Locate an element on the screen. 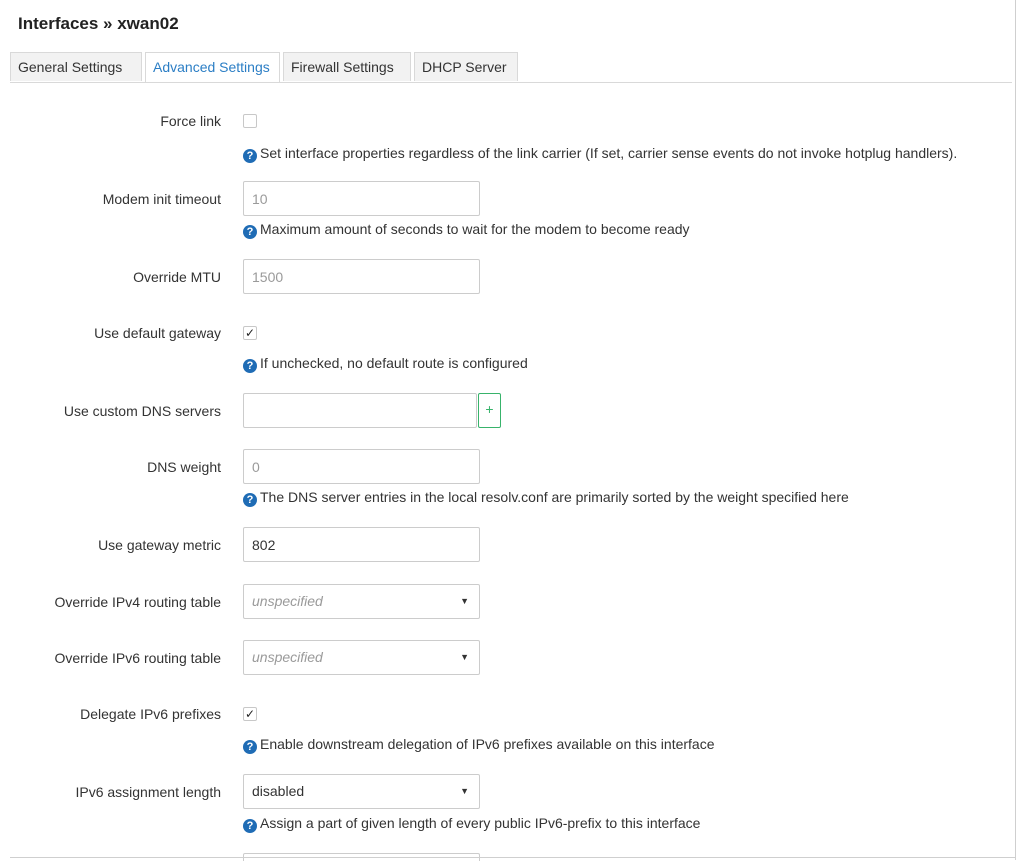  custom-dns-input is located at coordinates (360, 410).